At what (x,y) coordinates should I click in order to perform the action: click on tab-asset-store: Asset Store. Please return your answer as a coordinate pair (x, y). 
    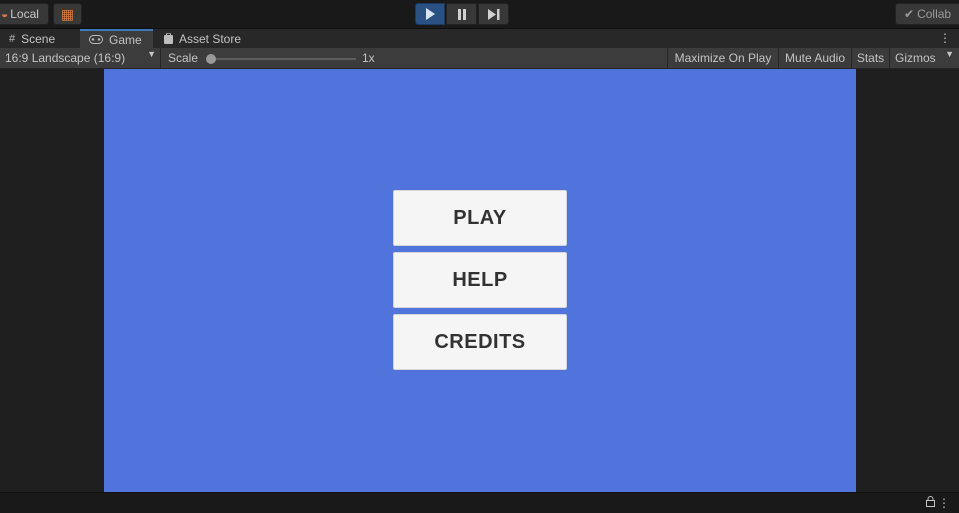
    Looking at the image, I should click on (205, 38).